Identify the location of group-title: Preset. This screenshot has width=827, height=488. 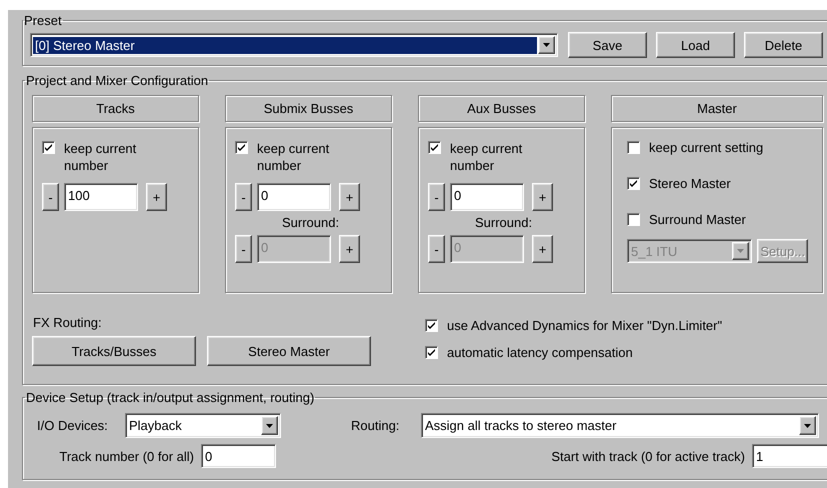
(43, 20).